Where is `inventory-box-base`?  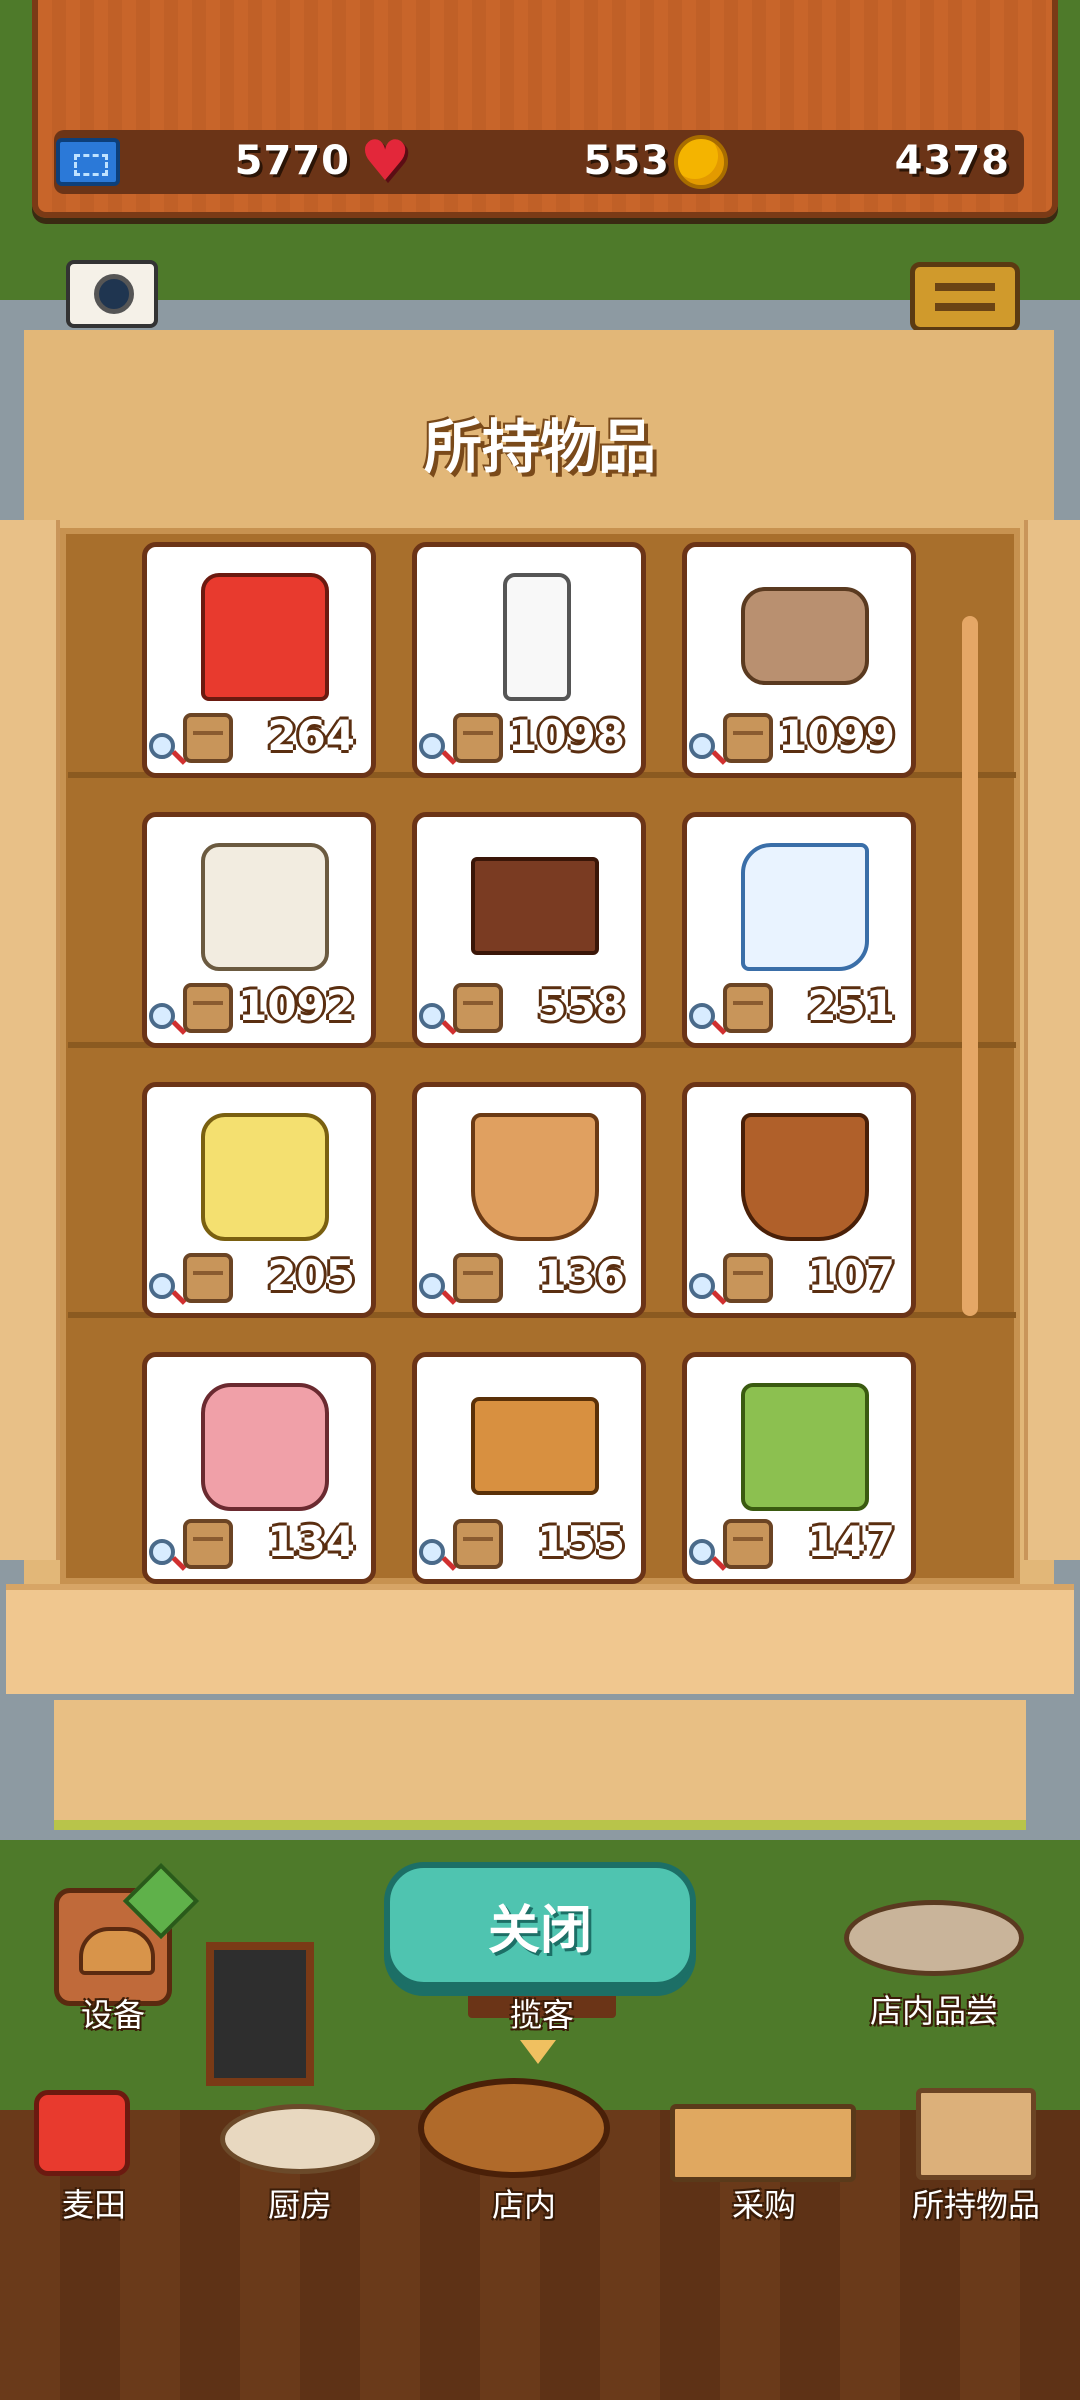 inventory-box-base is located at coordinates (540, 1765).